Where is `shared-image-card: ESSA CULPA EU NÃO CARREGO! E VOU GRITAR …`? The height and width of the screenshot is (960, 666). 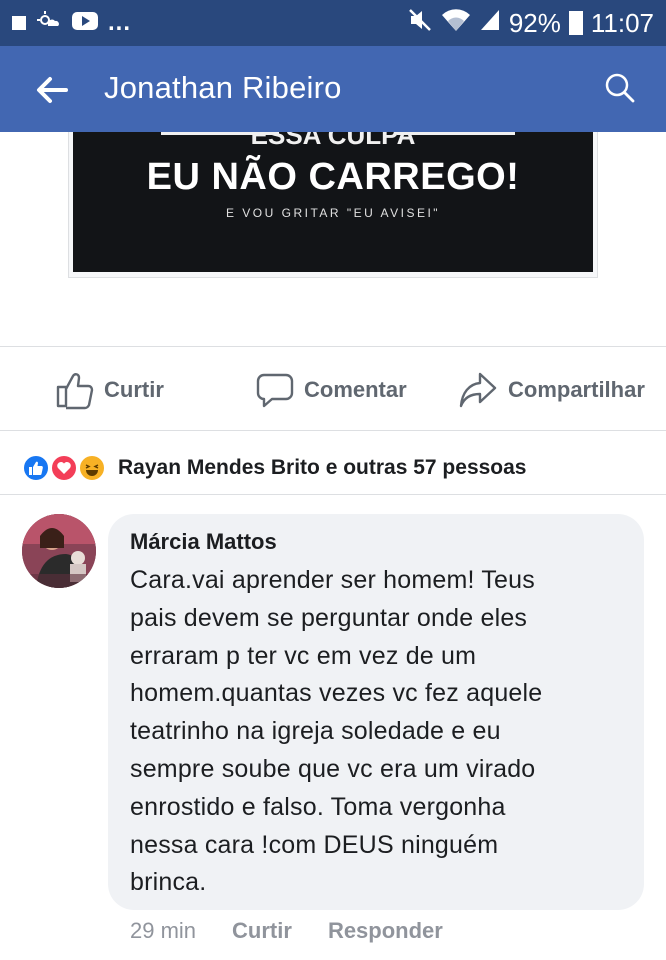 shared-image-card: ESSA CULPA EU NÃO CARREGO! E VOU GRITAR … is located at coordinates (333, 205).